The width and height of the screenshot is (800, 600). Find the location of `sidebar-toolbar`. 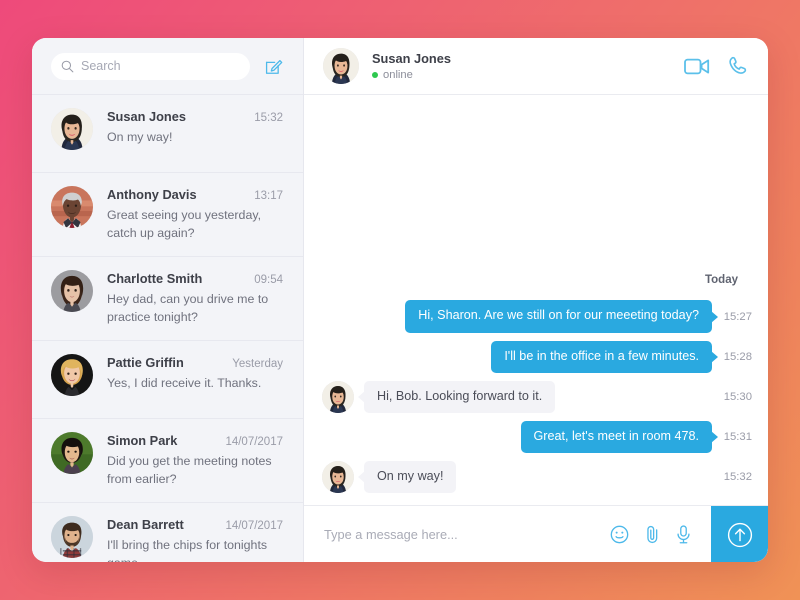

sidebar-toolbar is located at coordinates (167, 66).